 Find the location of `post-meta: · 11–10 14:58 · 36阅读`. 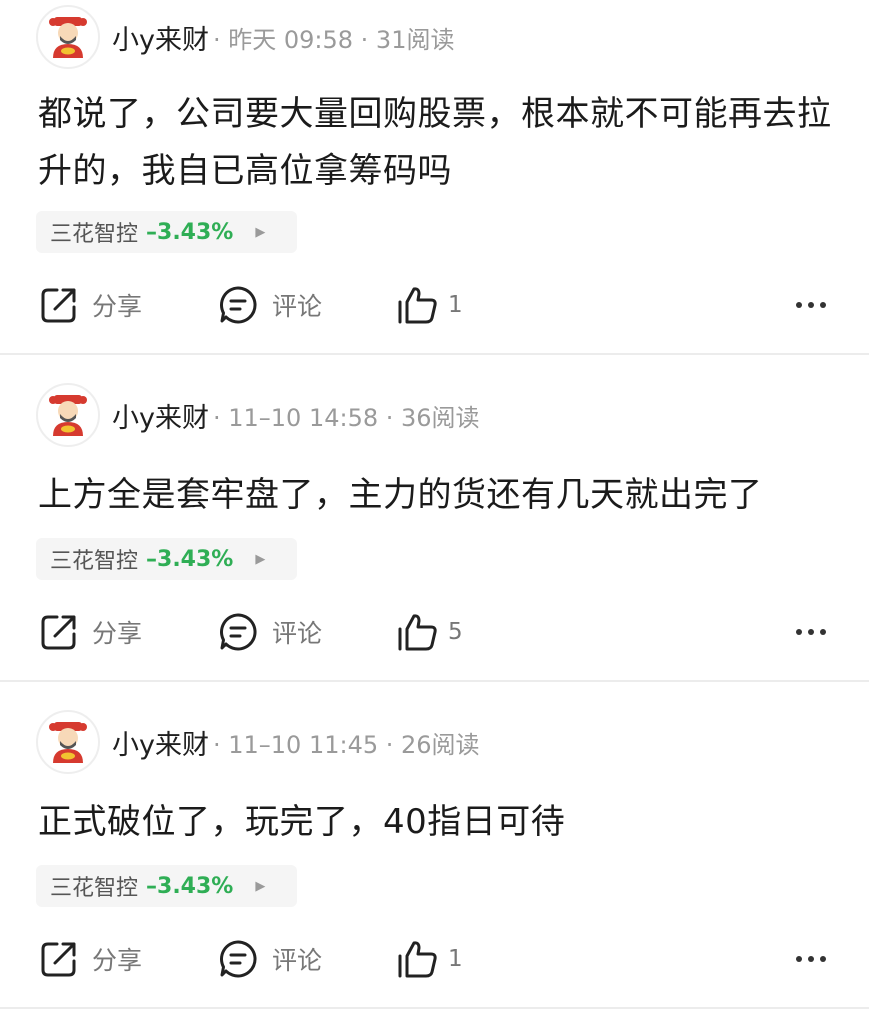

post-meta: · 11–10 14:58 · 36阅读 is located at coordinates (346, 417).